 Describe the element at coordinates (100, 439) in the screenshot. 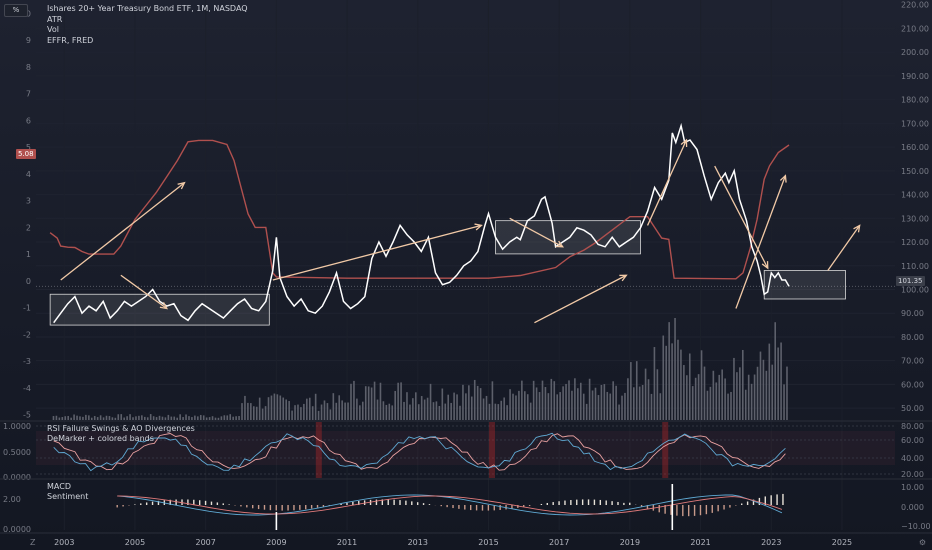

I see `demarker-label: DeMarker + colored bands` at that location.